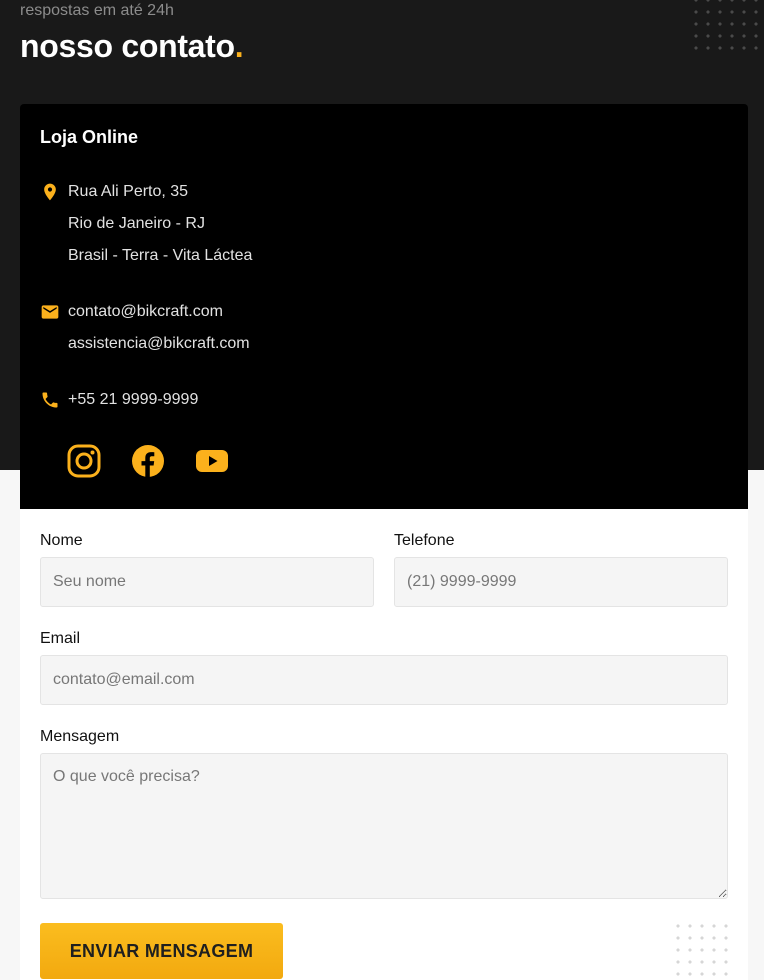 The image size is (764, 980). What do you see at coordinates (161, 951) in the screenshot?
I see `submit-button: ENVIAR MENSAGEM` at bounding box center [161, 951].